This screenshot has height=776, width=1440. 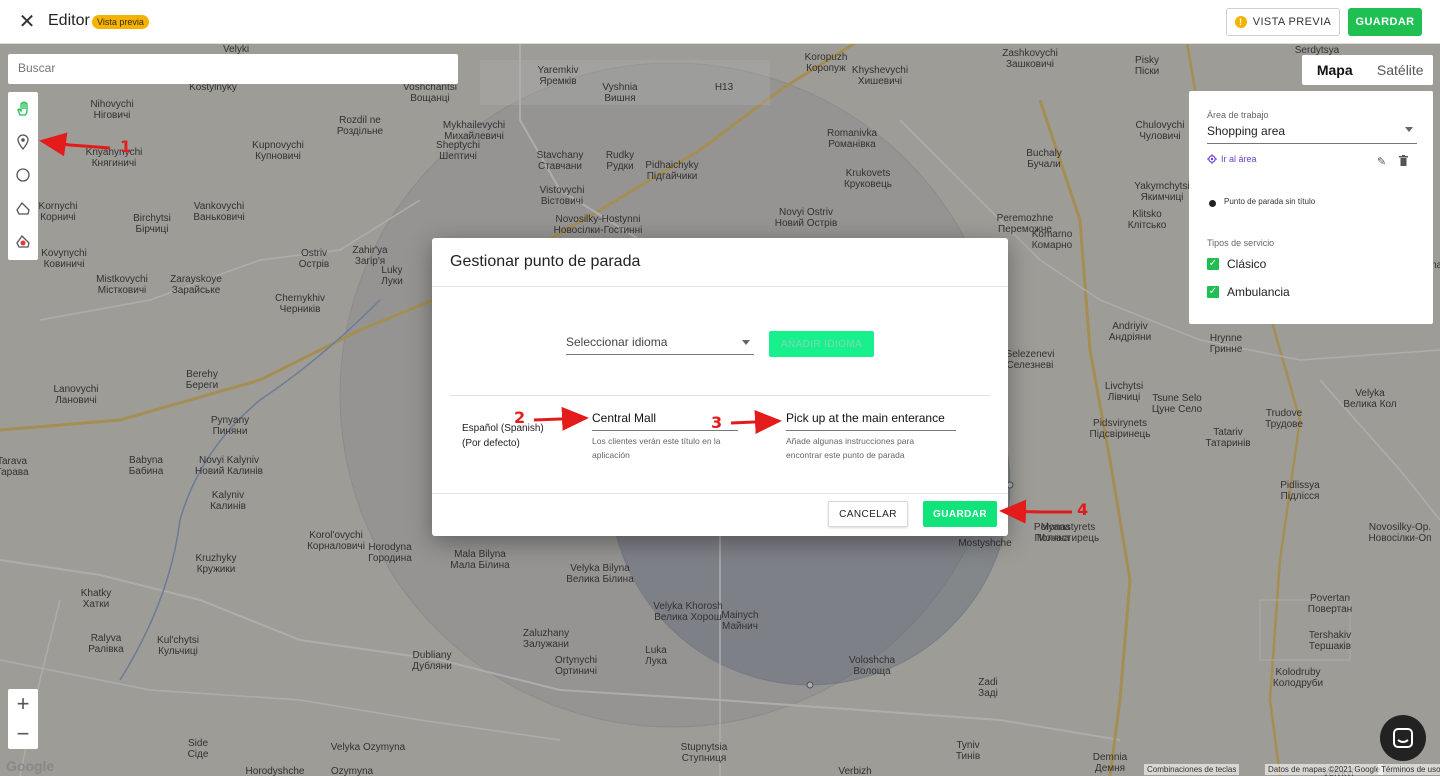 I want to click on zoom-out-button: −, so click(x=23, y=734).